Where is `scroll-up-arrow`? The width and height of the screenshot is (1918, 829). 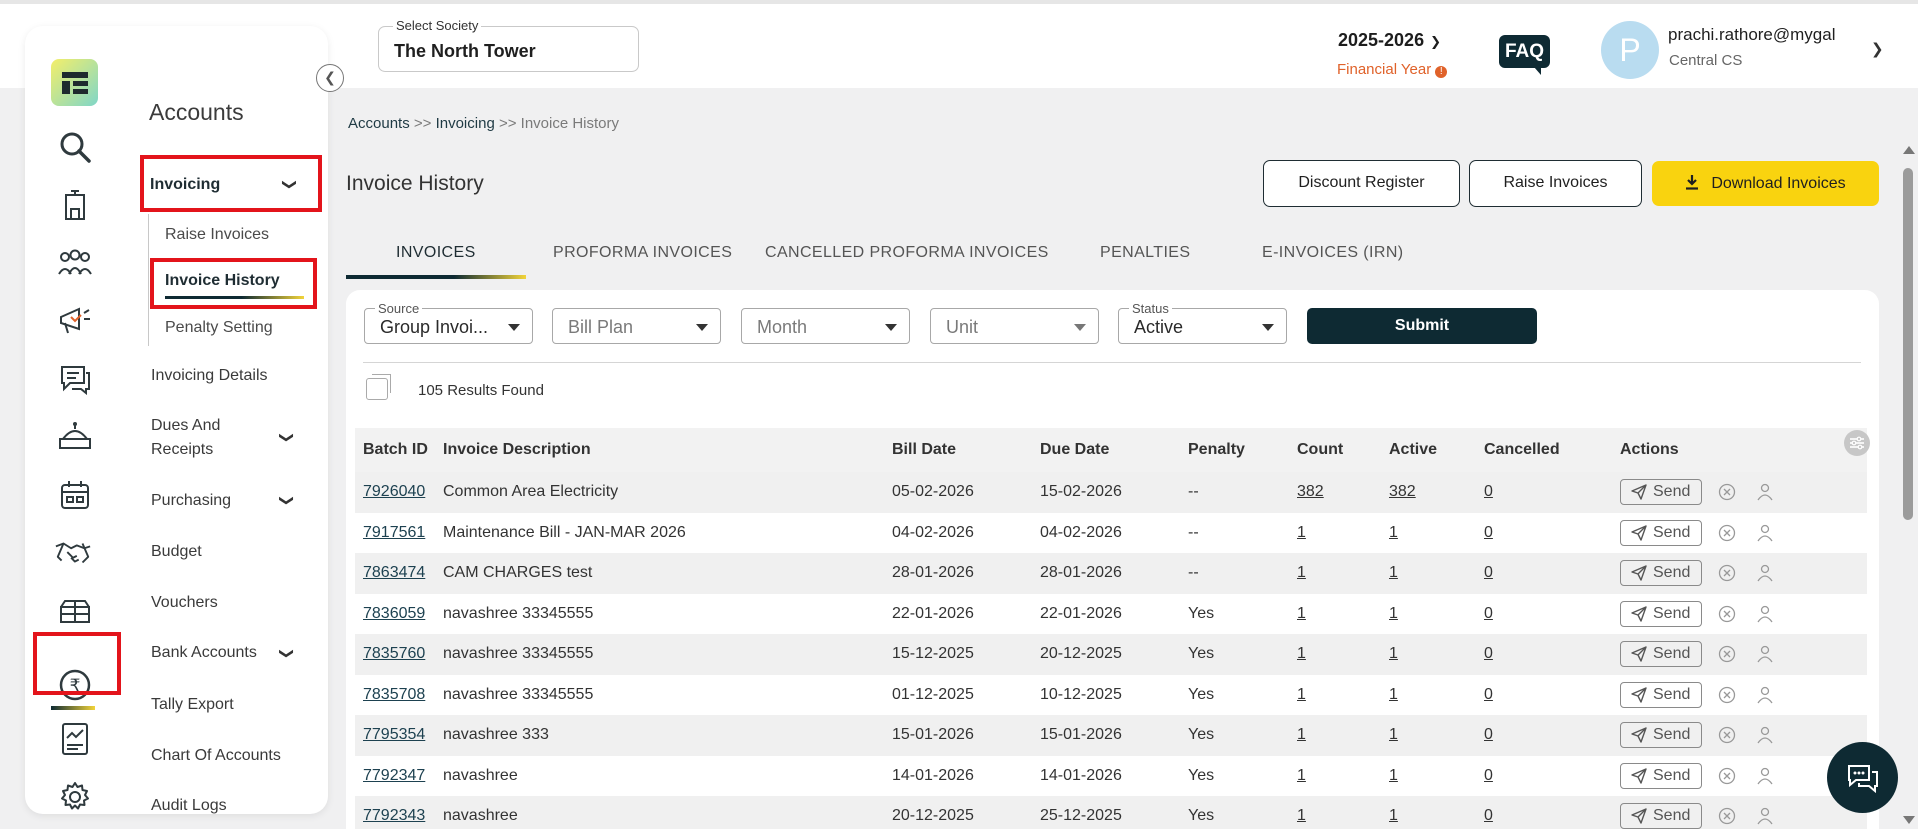
scroll-up-arrow is located at coordinates (1909, 150).